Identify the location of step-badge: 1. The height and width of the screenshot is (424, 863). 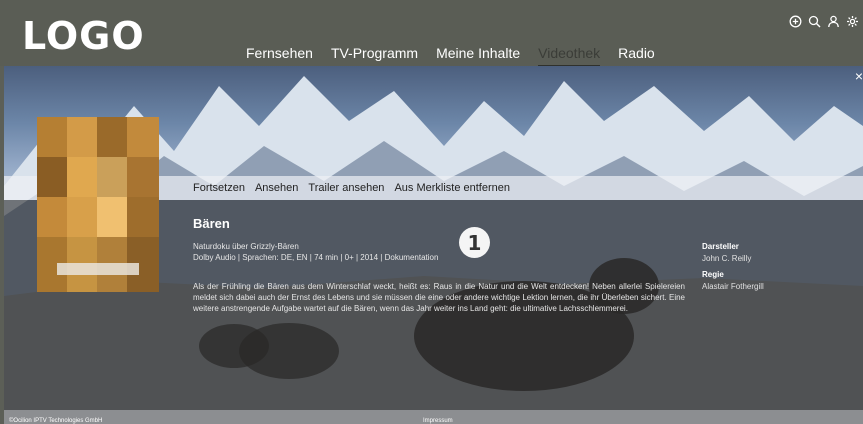
(474, 242).